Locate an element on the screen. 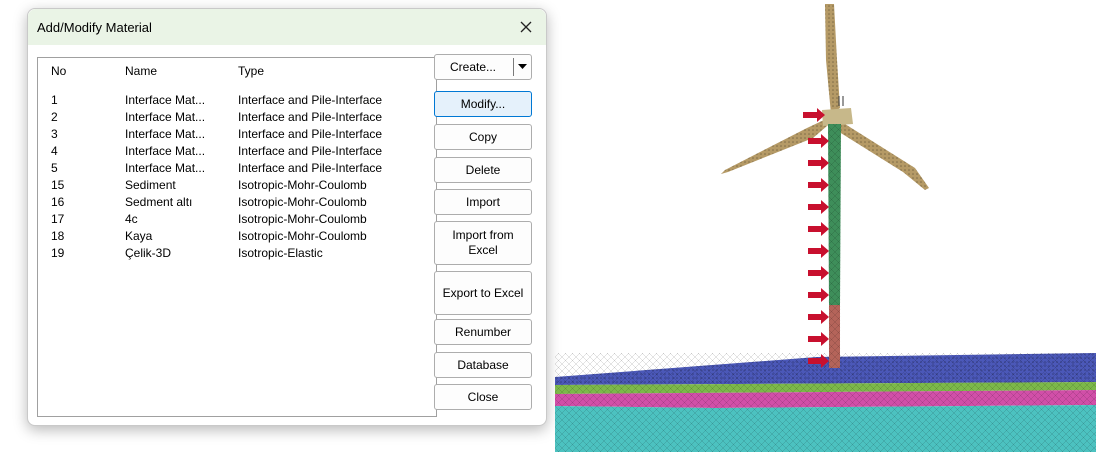 The height and width of the screenshot is (455, 1096). row-no: 5 is located at coordinates (54, 168).